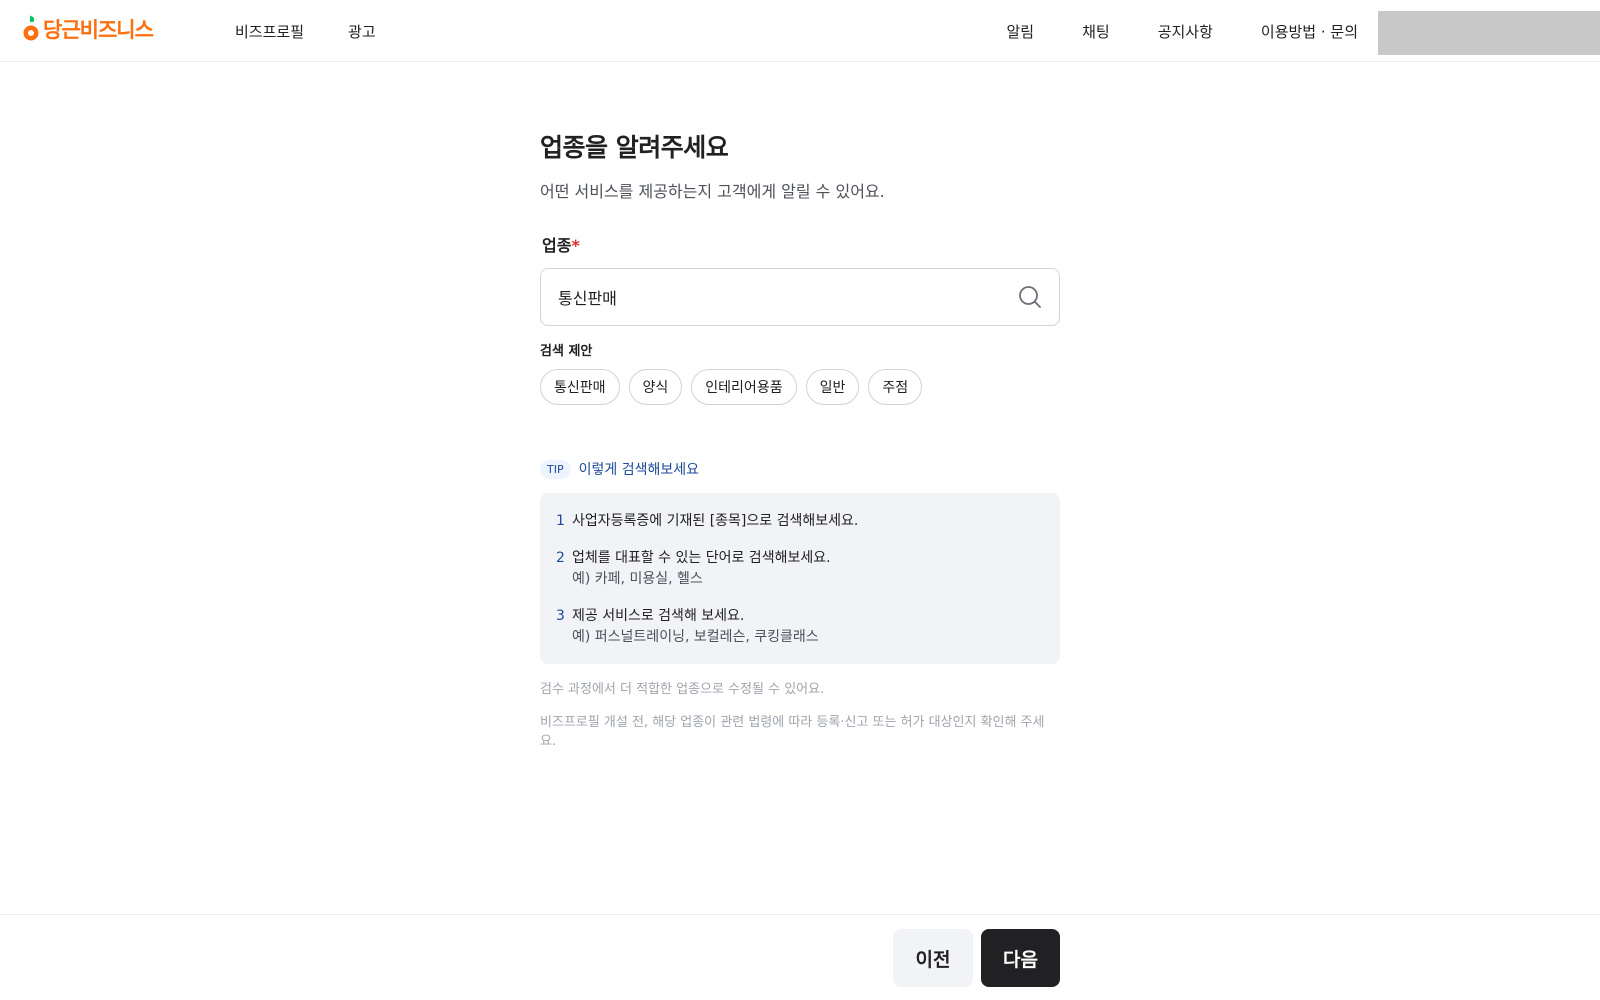 The image size is (1600, 1000). Describe the element at coordinates (31, 29) in the screenshot. I see `carrot-logo-icon` at that location.